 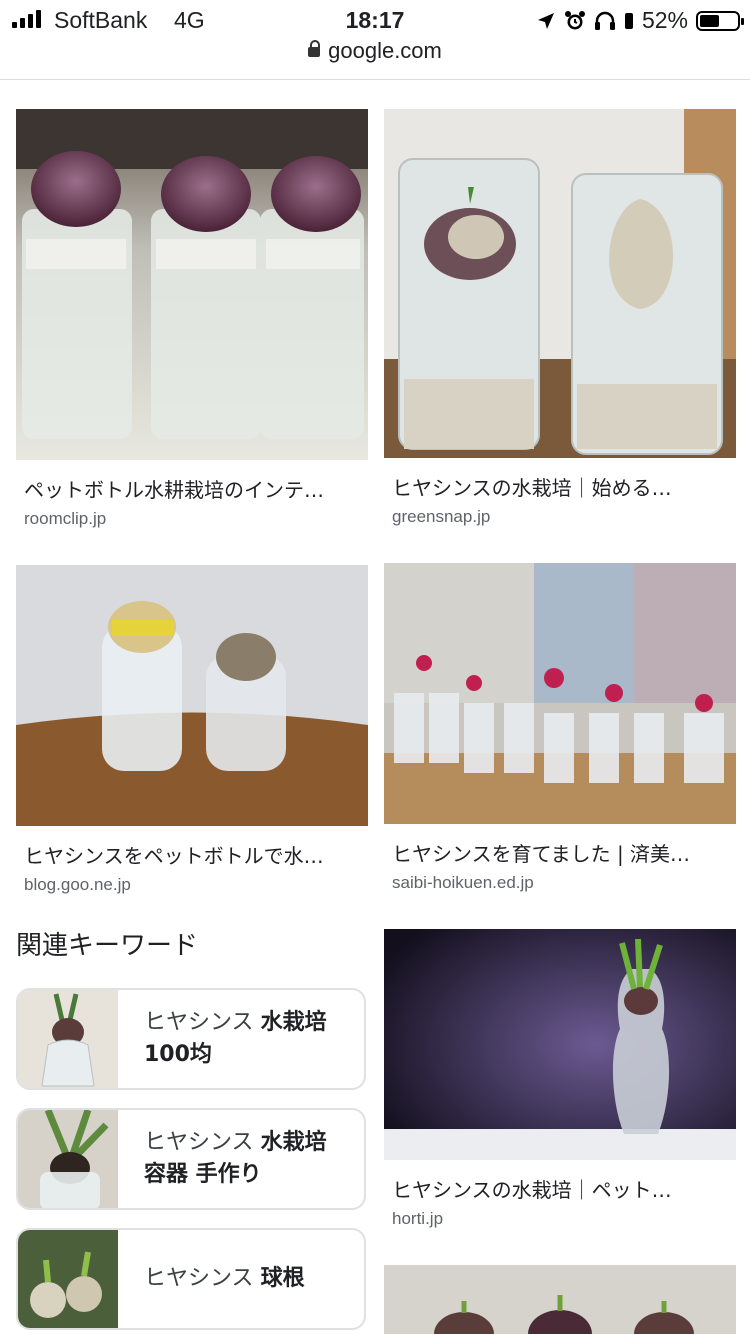 I want to click on result-site: horti.jp, so click(x=418, y=1218).